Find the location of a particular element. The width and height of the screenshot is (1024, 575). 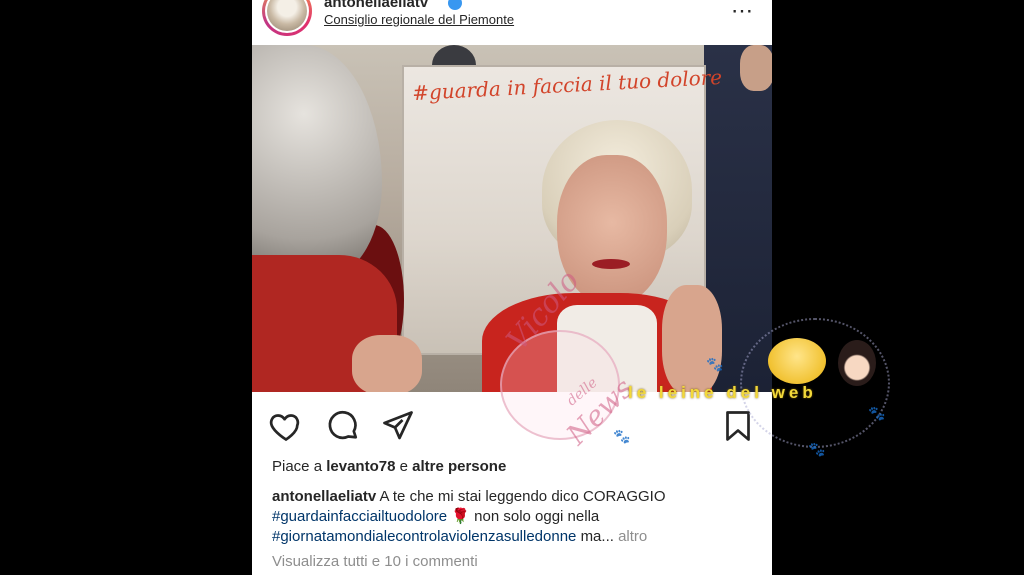

avatar-ring is located at coordinates (287, 16).